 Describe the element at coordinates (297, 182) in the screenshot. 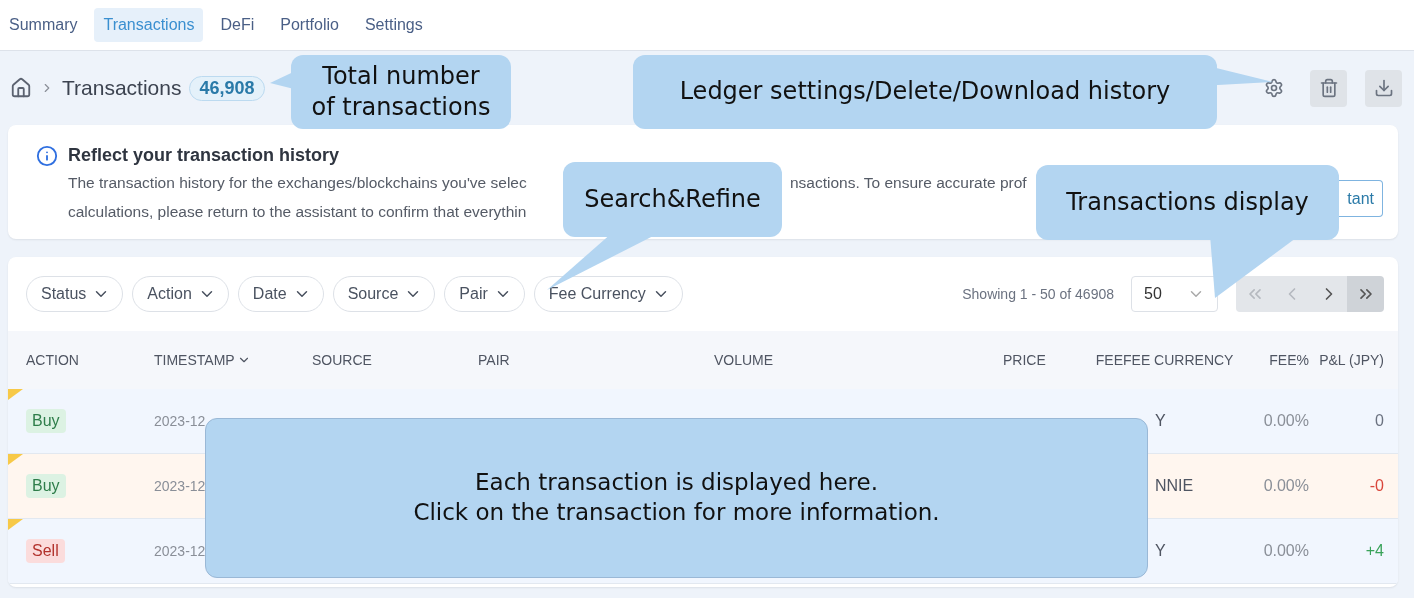

I see `notice-text: The transaction history for the exchanges/blockchains you've selec` at that location.